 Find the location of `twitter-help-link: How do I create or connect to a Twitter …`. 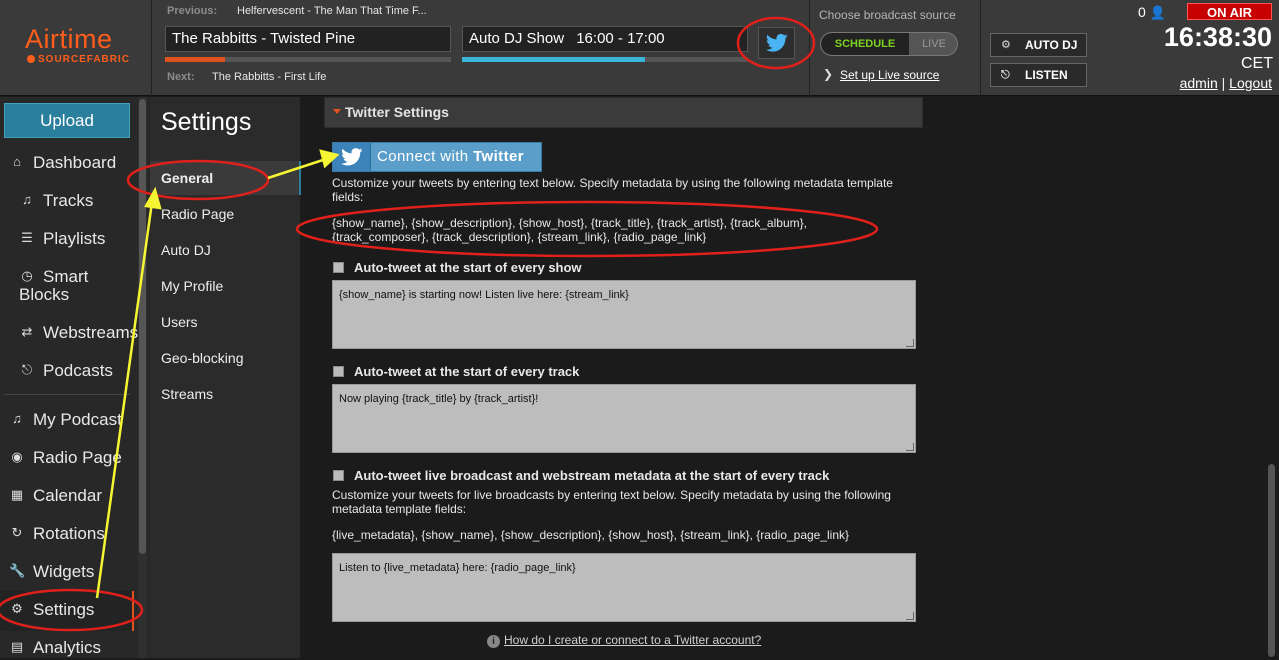

twitter-help-link: How do I create or connect to a Twitter … is located at coordinates (632, 640).